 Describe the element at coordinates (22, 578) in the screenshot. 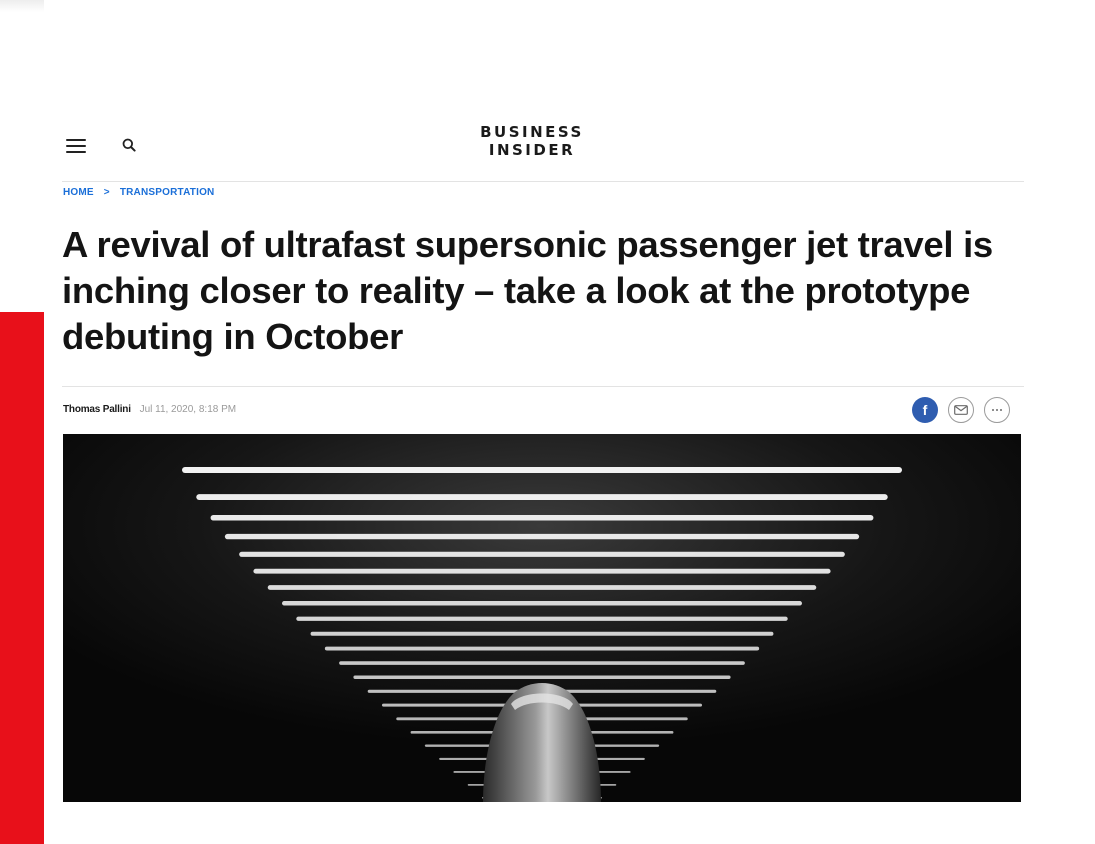

I see `red-accent-bar` at that location.